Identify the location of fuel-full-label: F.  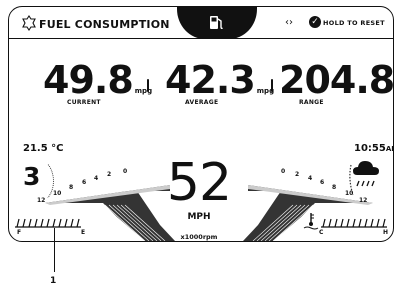
(19, 232).